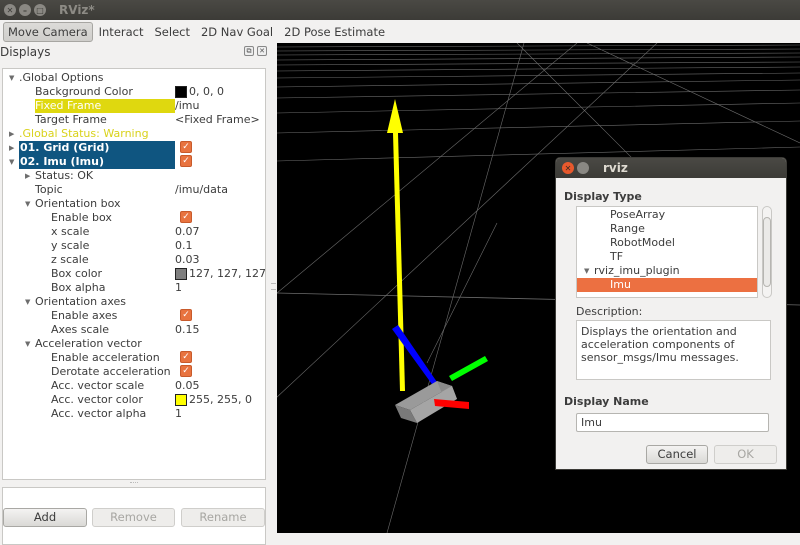  Describe the element at coordinates (186, 357) in the screenshot. I see `enable-acceleration-checkbox: ✓` at that location.